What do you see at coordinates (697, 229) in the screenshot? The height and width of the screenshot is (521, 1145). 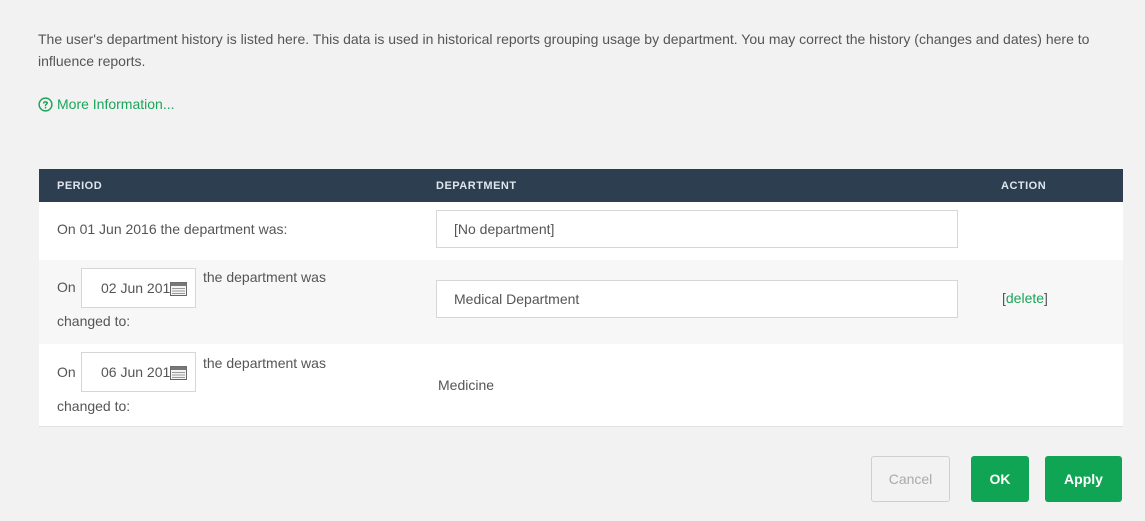 I see `department-field: [No department]` at bounding box center [697, 229].